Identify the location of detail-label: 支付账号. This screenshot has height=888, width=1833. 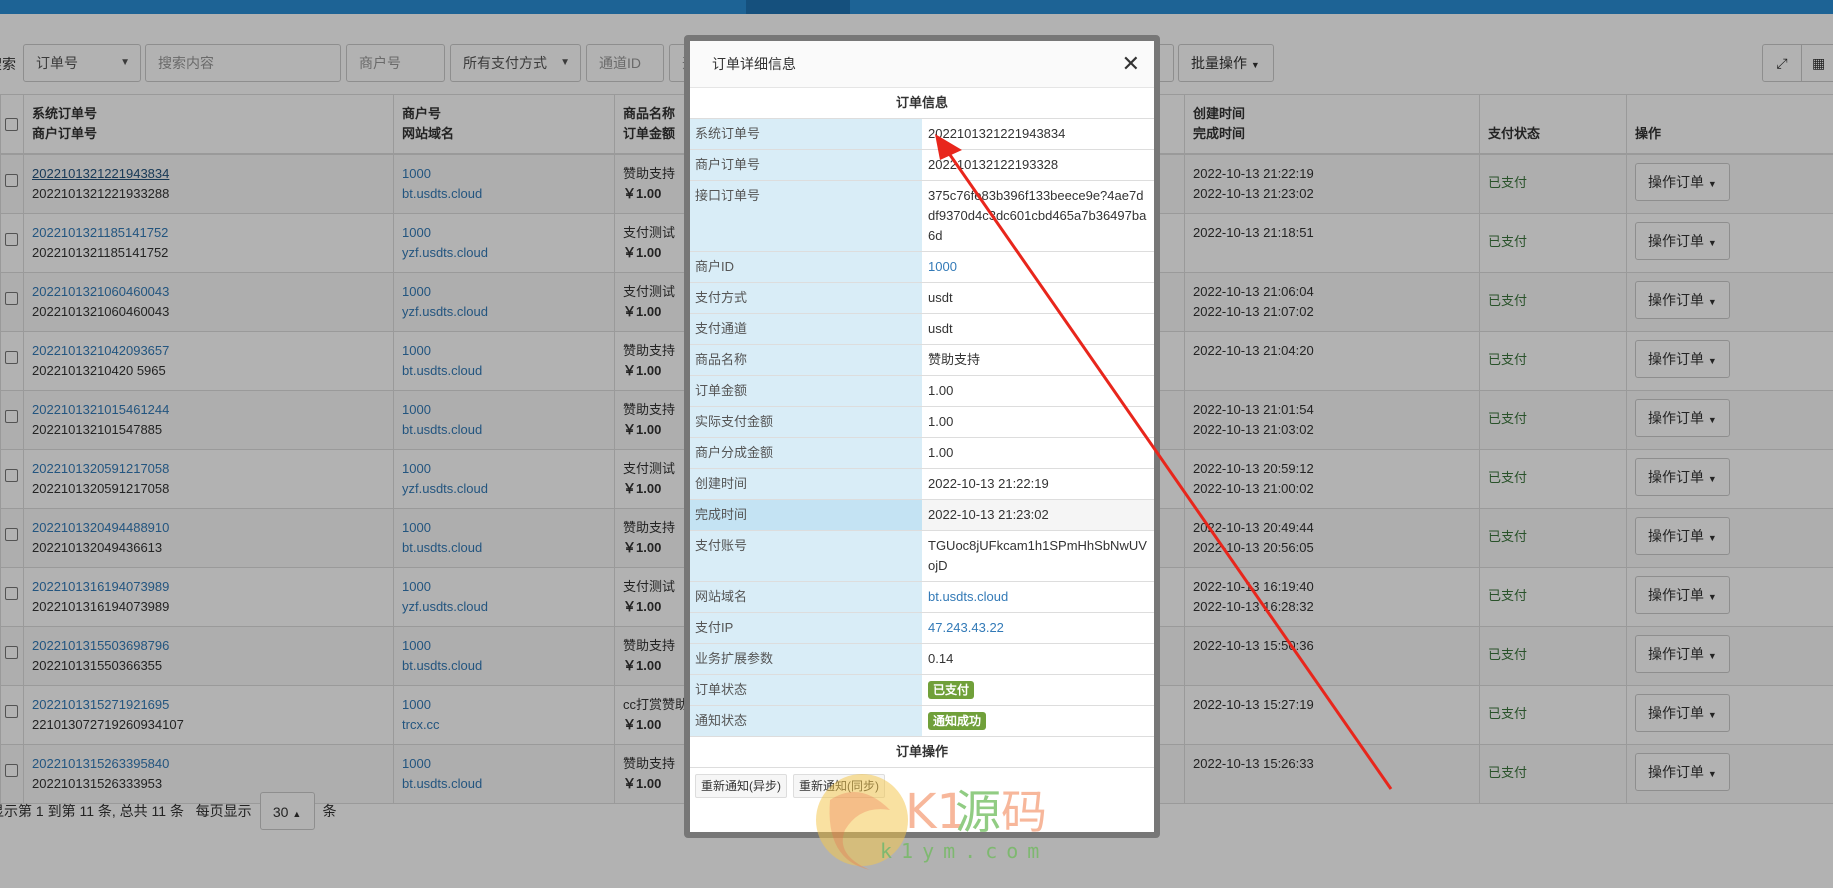
(806, 556).